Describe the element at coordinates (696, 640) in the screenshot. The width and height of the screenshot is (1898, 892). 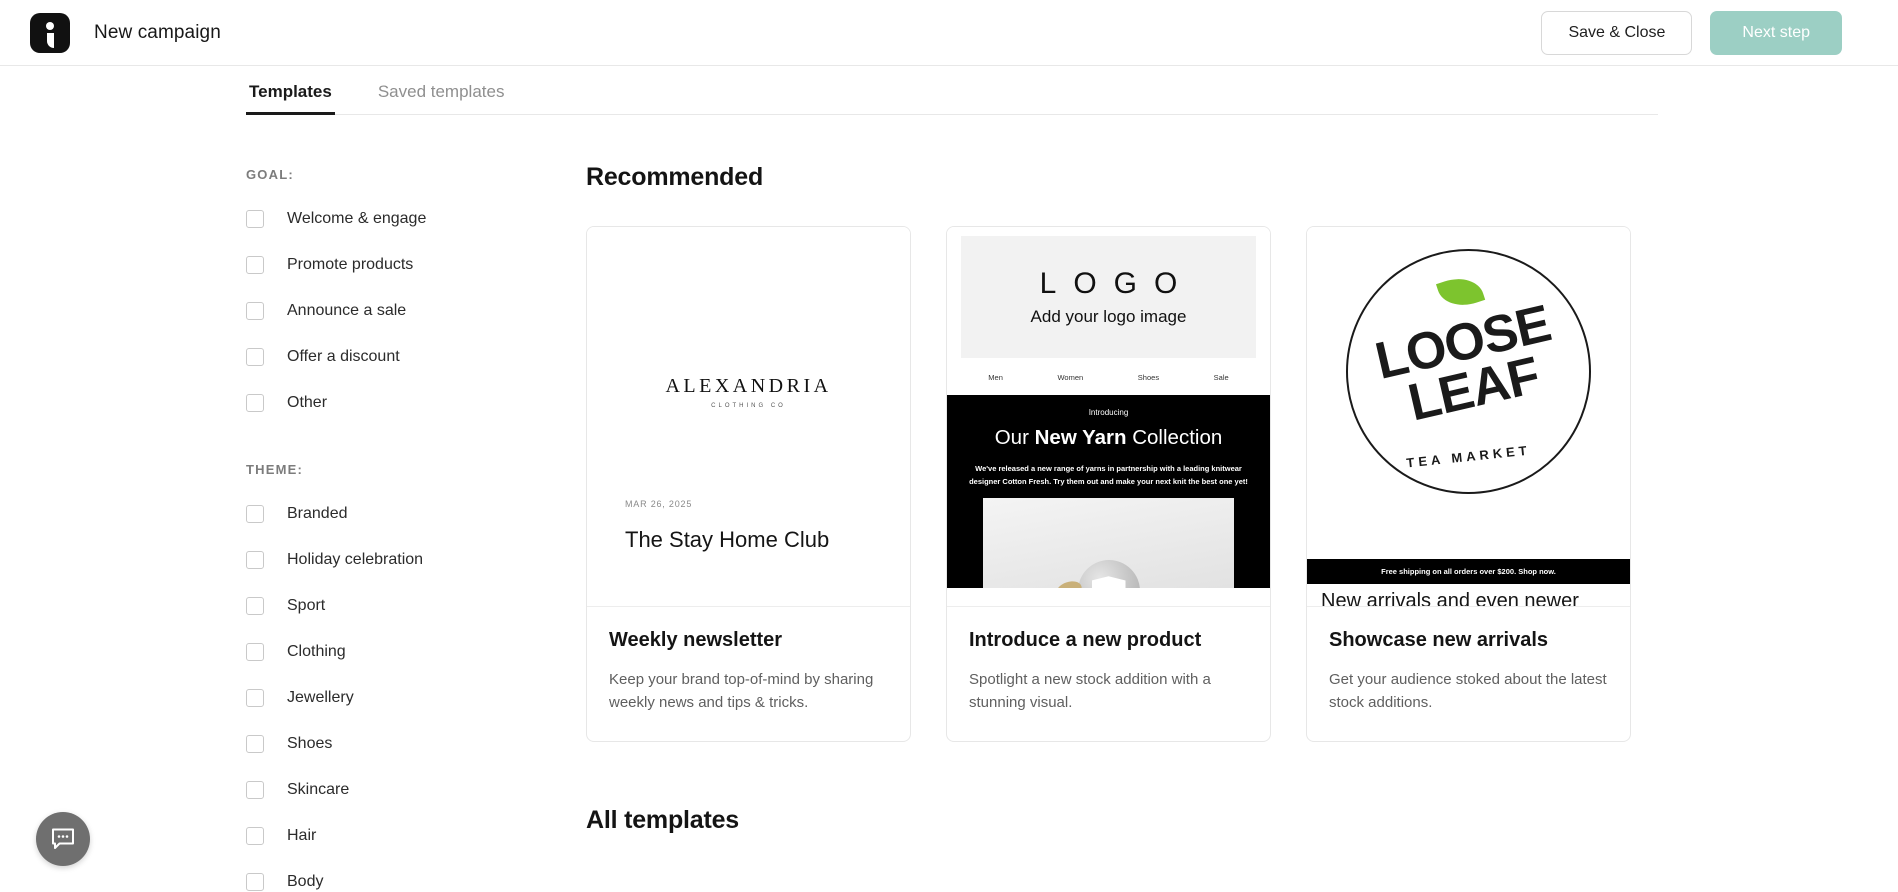
I see `card-title: Weekly newsletter` at that location.